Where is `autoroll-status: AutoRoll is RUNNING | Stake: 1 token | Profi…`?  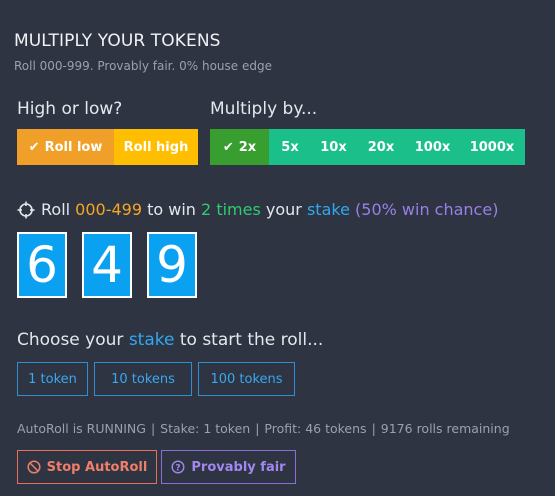
autoroll-status: AutoRoll is RUNNING | Stake: 1 token | Profi… is located at coordinates (263, 428).